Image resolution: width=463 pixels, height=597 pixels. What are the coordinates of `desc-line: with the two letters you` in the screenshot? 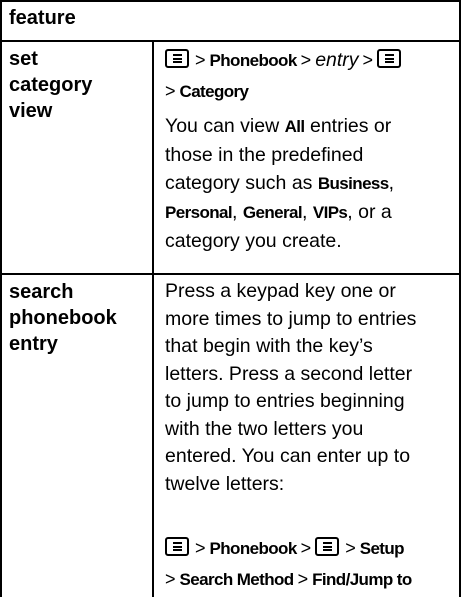 It's located at (264, 428).